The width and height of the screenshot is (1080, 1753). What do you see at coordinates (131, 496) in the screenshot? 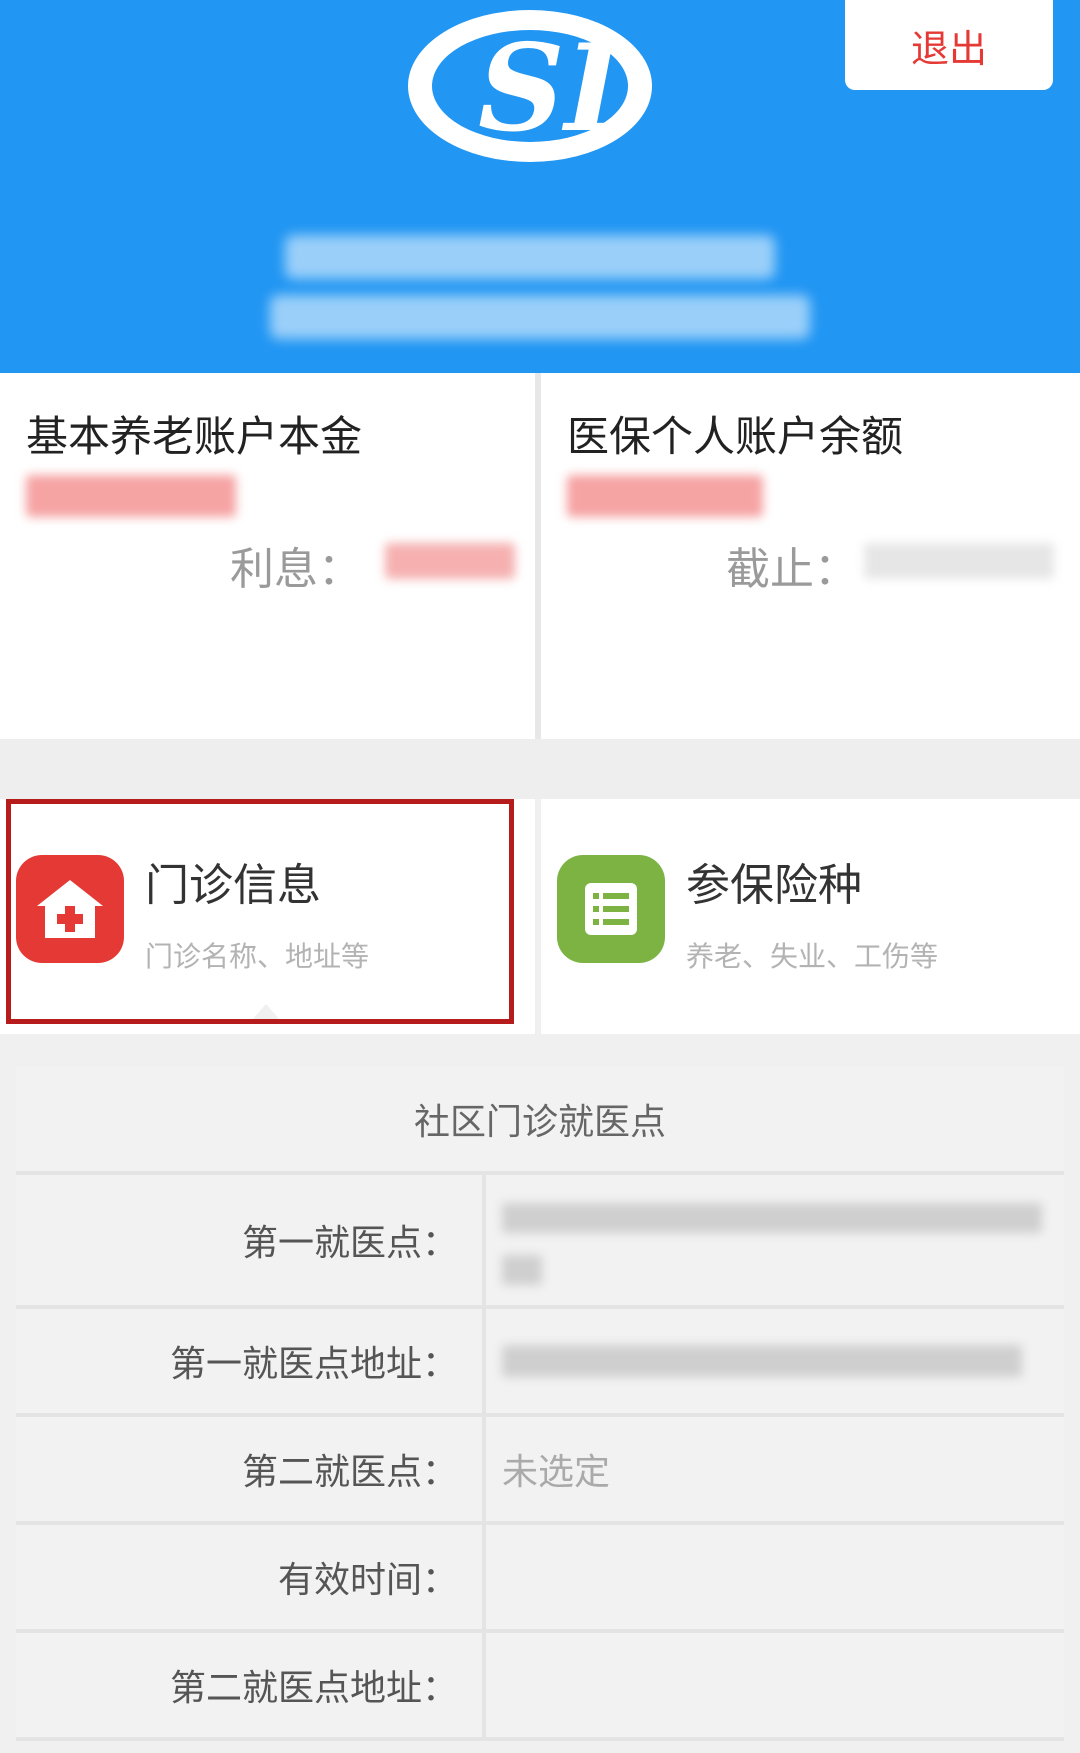
I see `pension-amount-redacted` at bounding box center [131, 496].